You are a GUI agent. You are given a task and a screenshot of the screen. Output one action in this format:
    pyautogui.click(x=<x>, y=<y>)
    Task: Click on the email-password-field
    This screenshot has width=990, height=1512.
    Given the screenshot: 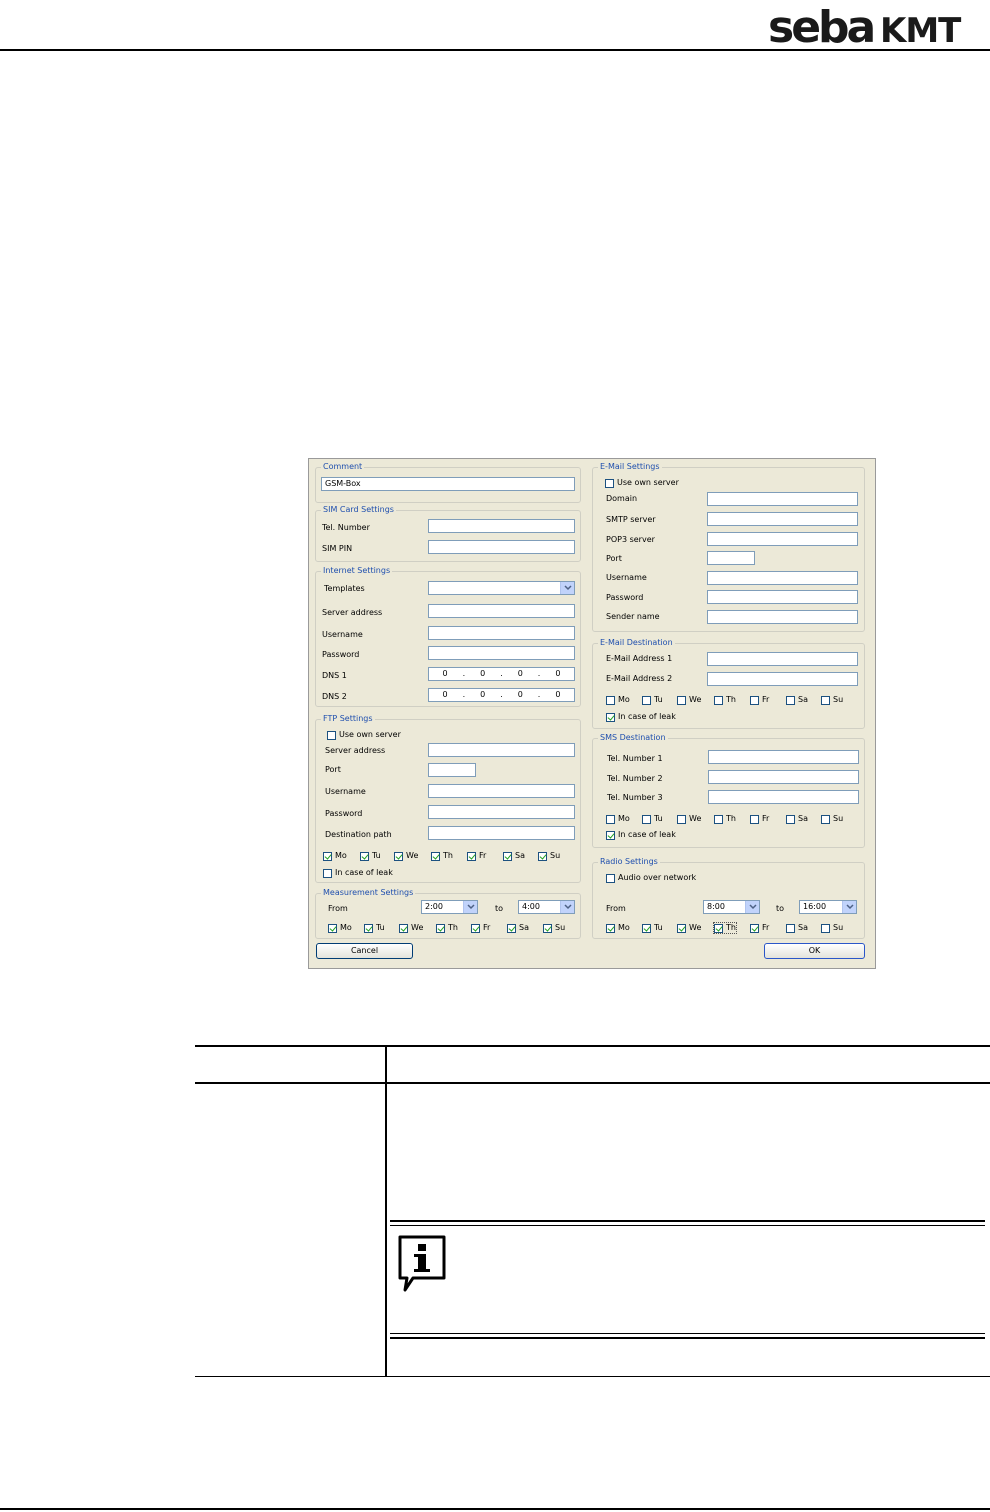 What is the action you would take?
    pyautogui.click(x=782, y=597)
    